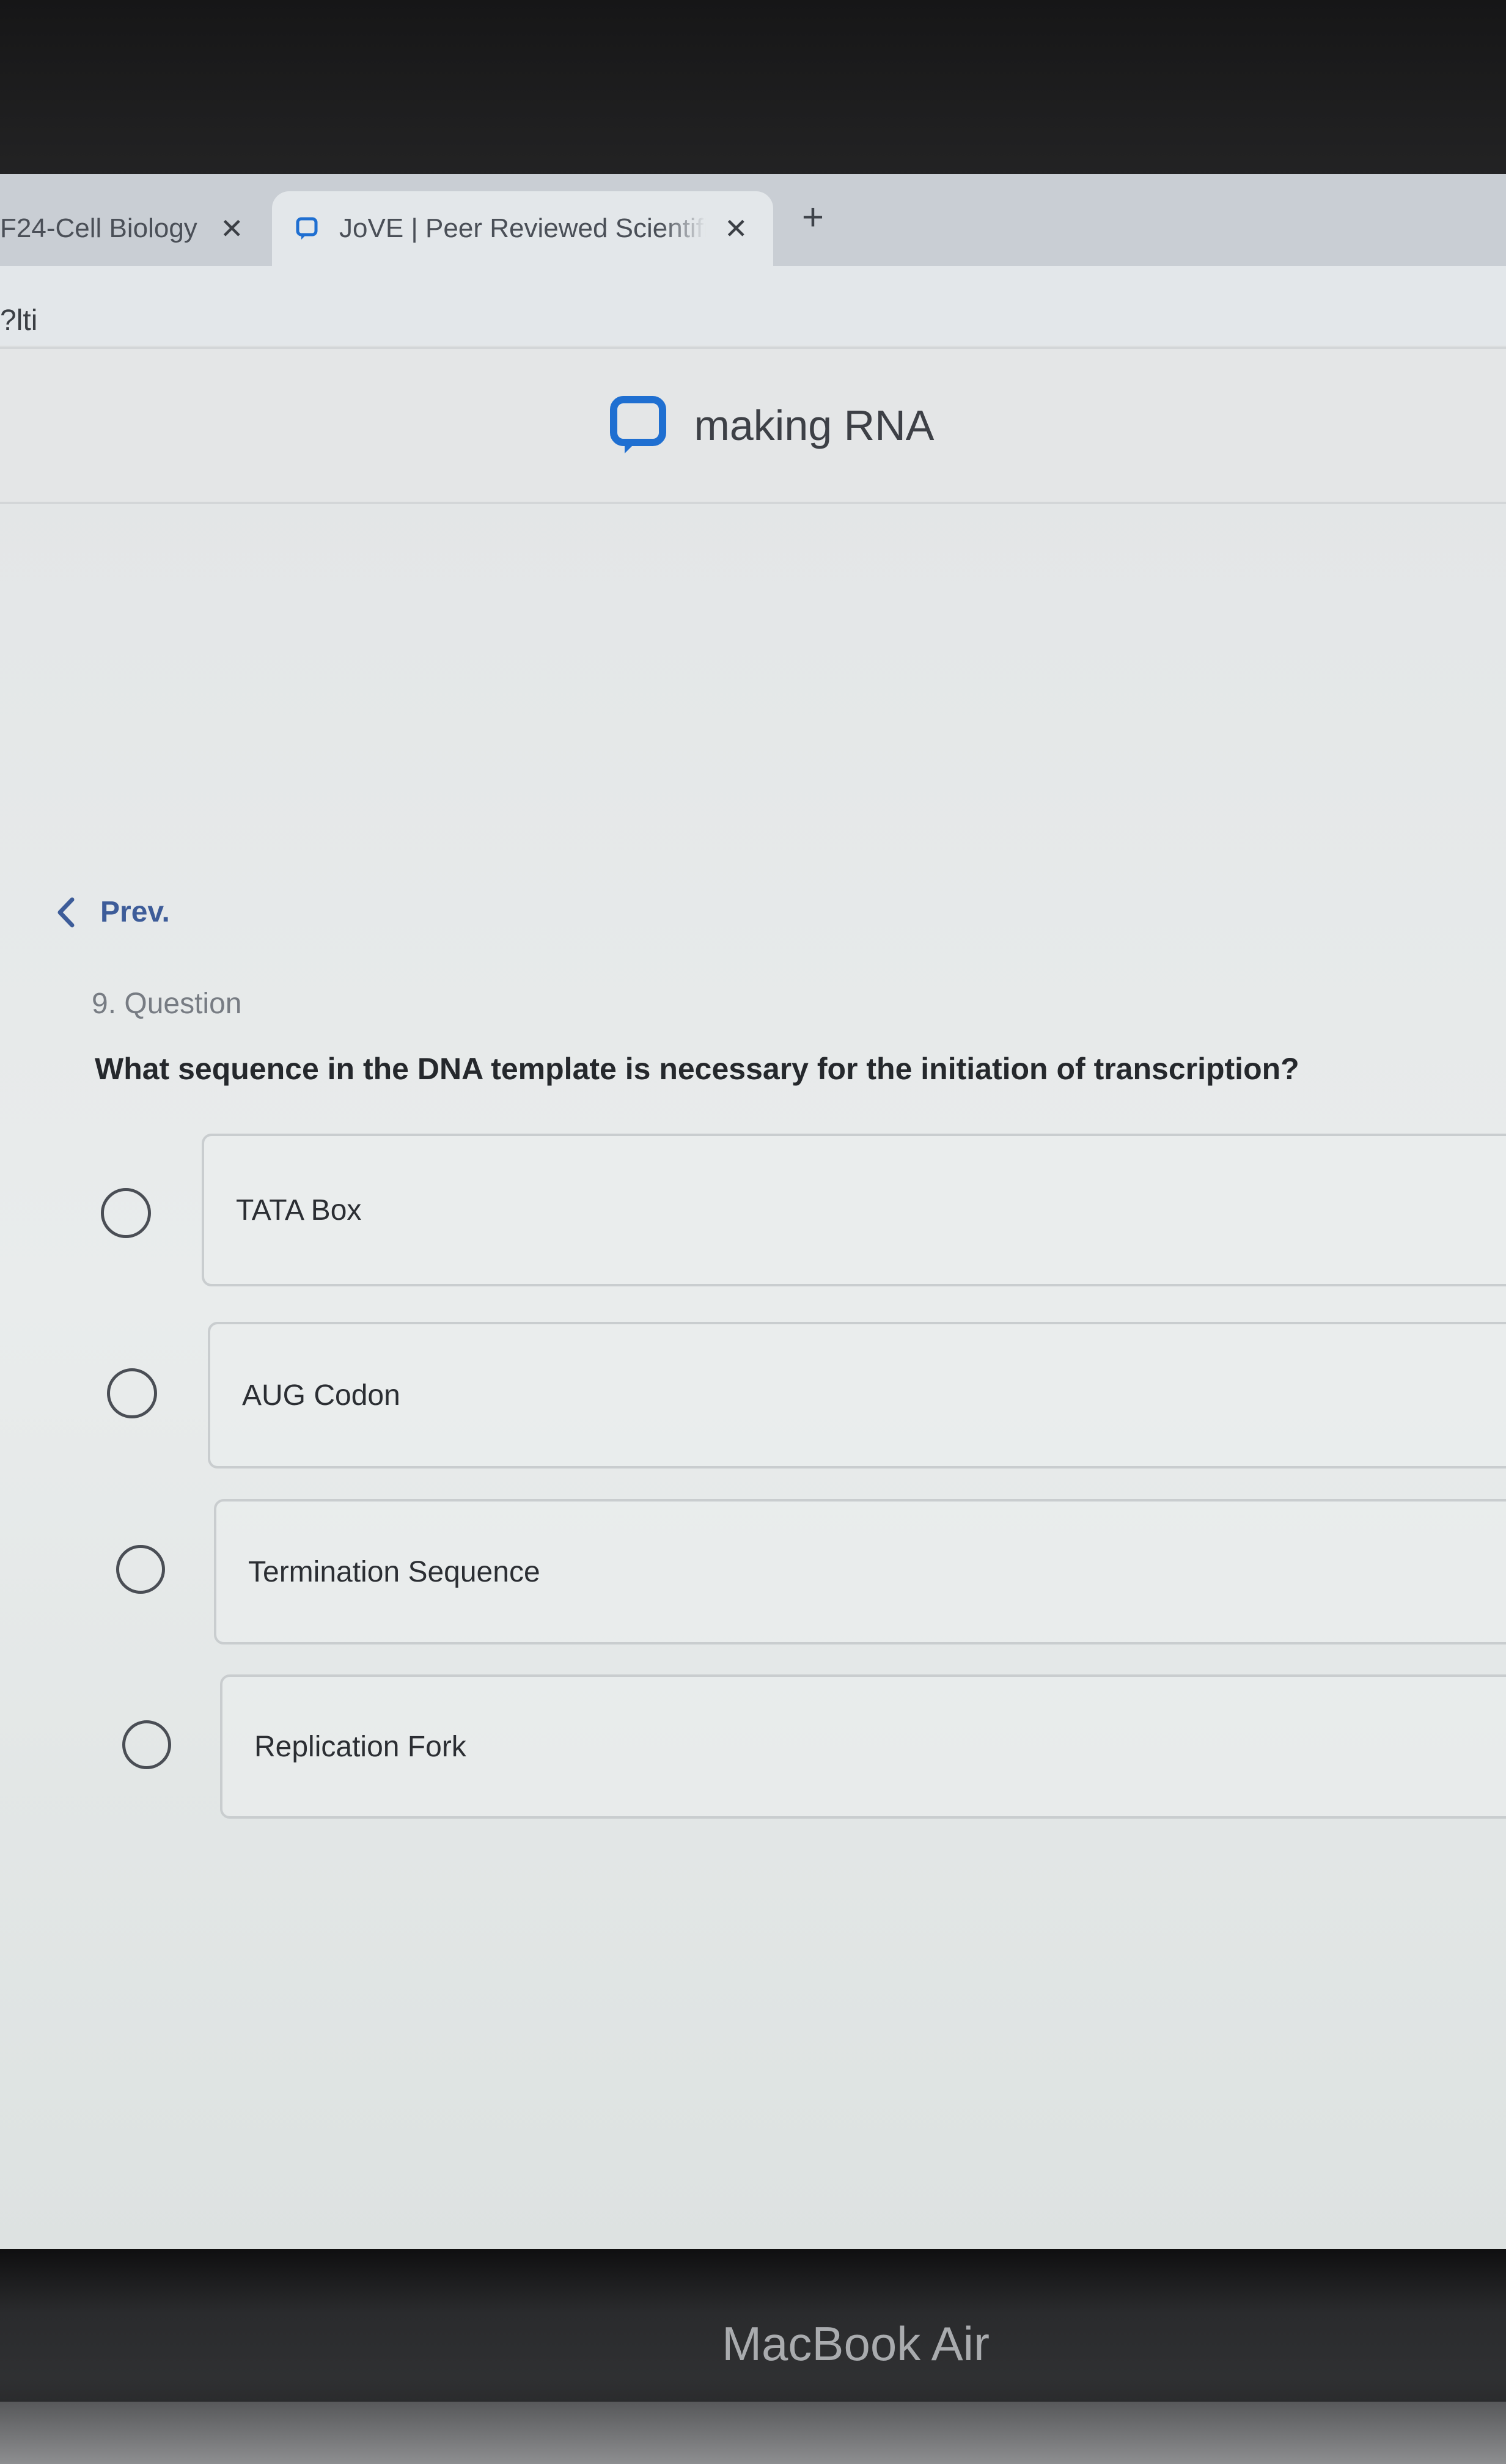 This screenshot has width=1506, height=2464. What do you see at coordinates (360, 1747) in the screenshot?
I see `option-label: Replication Fork` at bounding box center [360, 1747].